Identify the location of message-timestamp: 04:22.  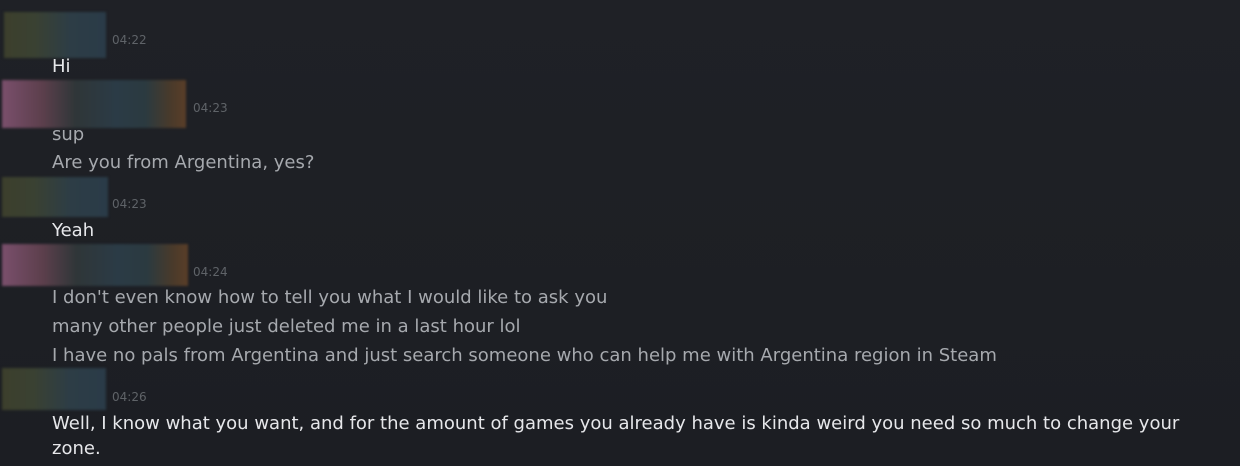
(129, 40).